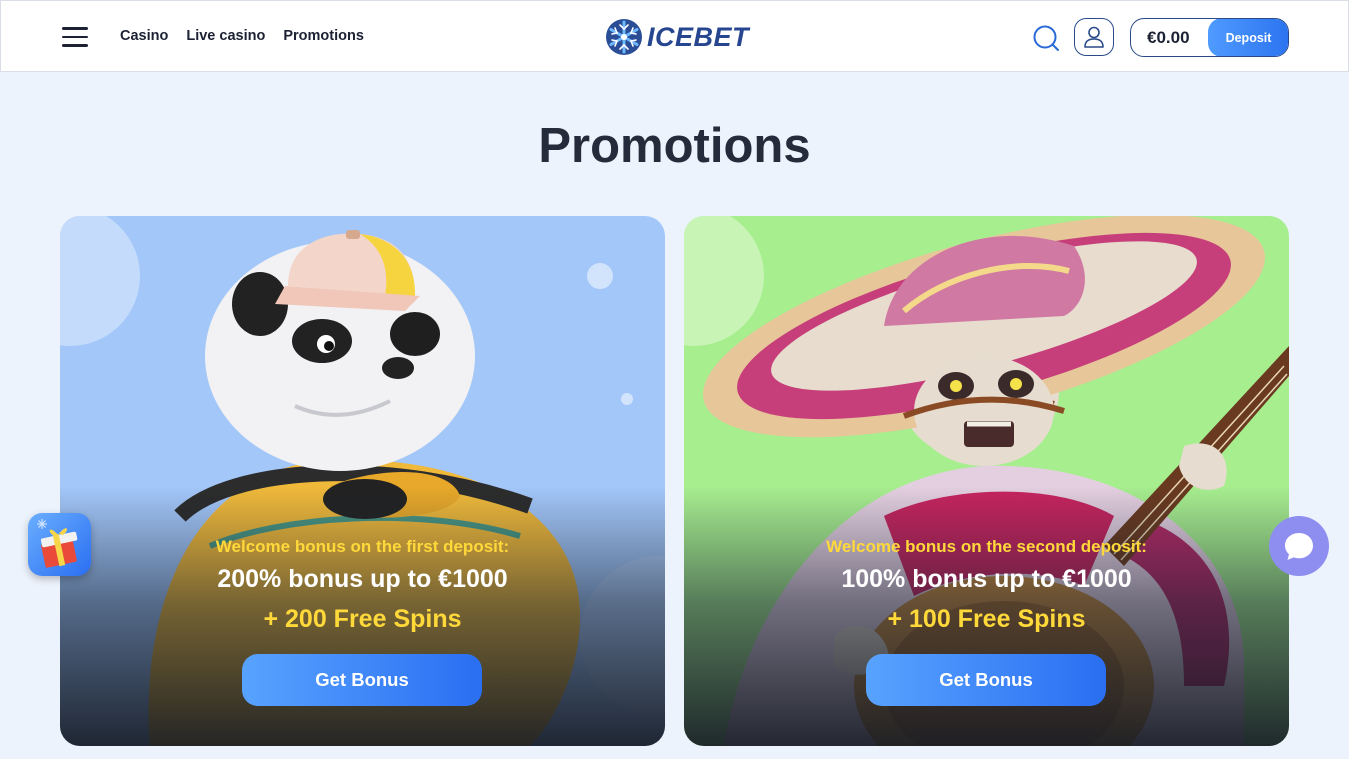 The height and width of the screenshot is (759, 1349). I want to click on nav-casino: Casino, so click(144, 36).